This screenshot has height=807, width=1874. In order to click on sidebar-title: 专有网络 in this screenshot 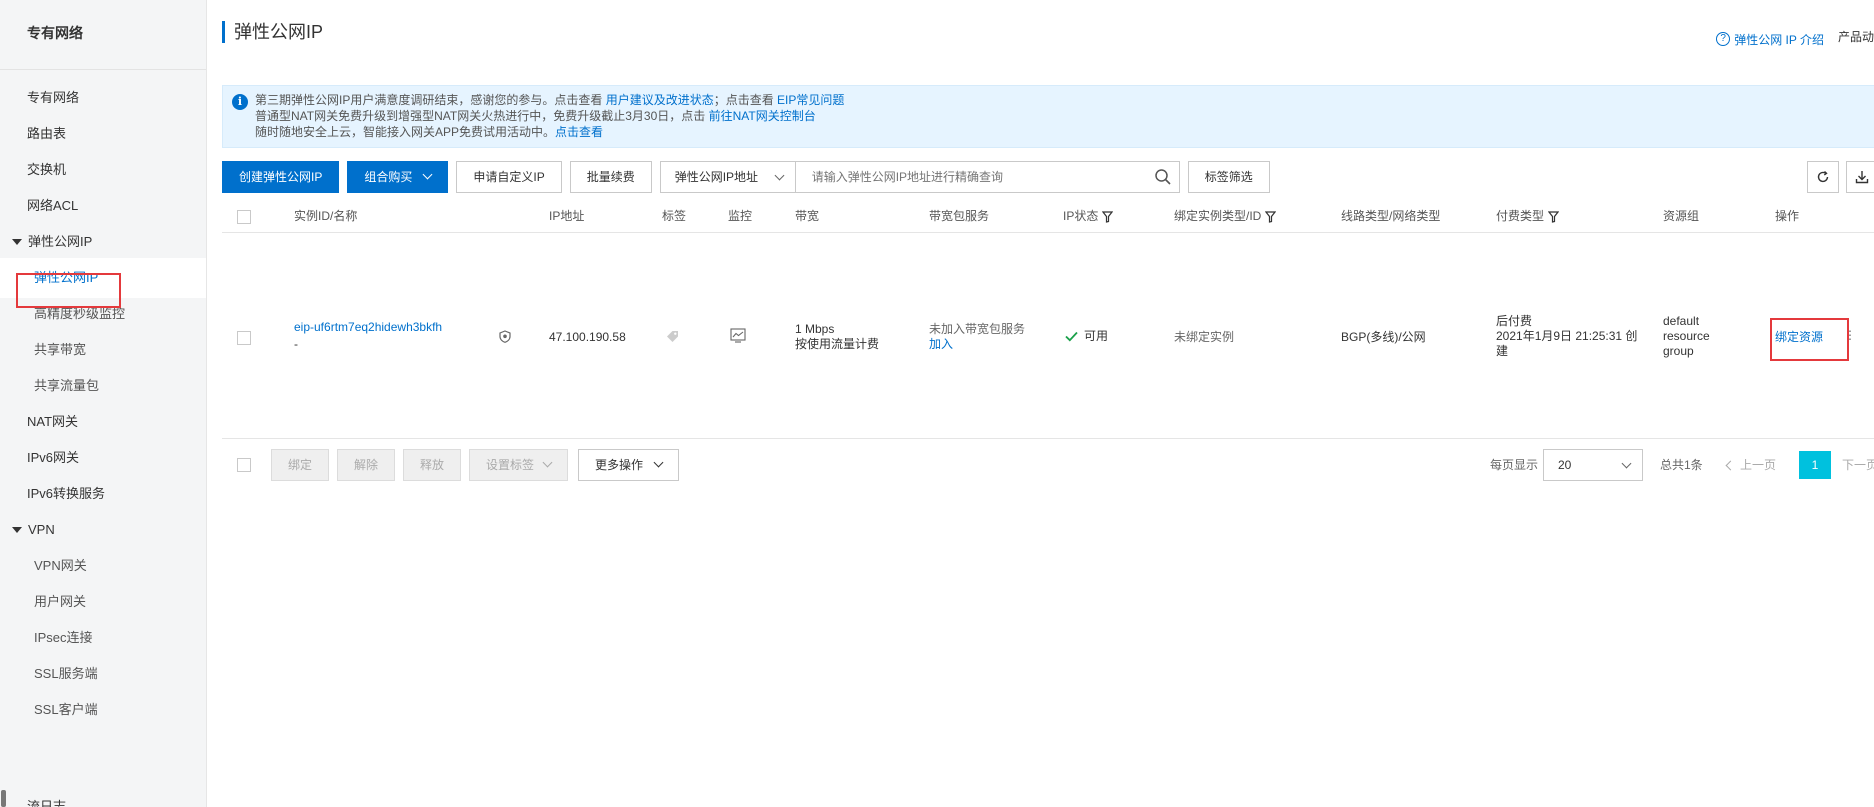, I will do `click(103, 35)`.